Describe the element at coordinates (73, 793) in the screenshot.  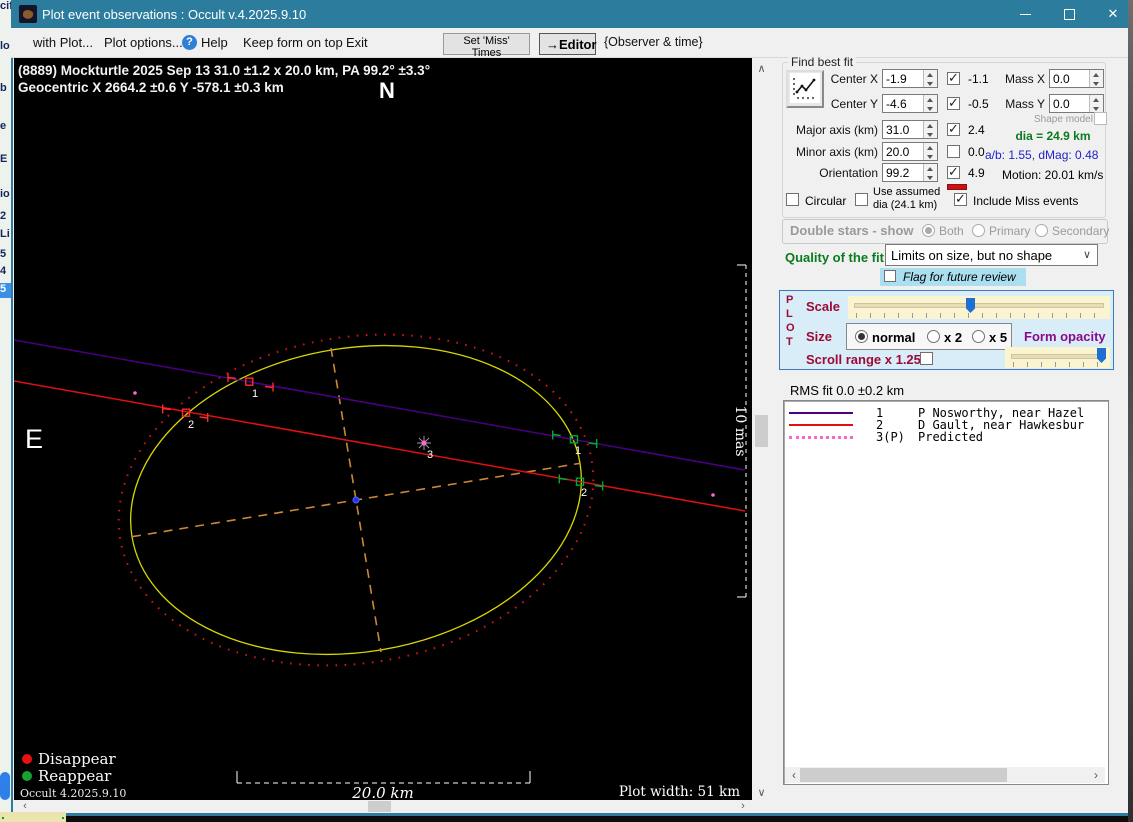
I see `plot-version-label: Occult 4.2025.9.10` at that location.